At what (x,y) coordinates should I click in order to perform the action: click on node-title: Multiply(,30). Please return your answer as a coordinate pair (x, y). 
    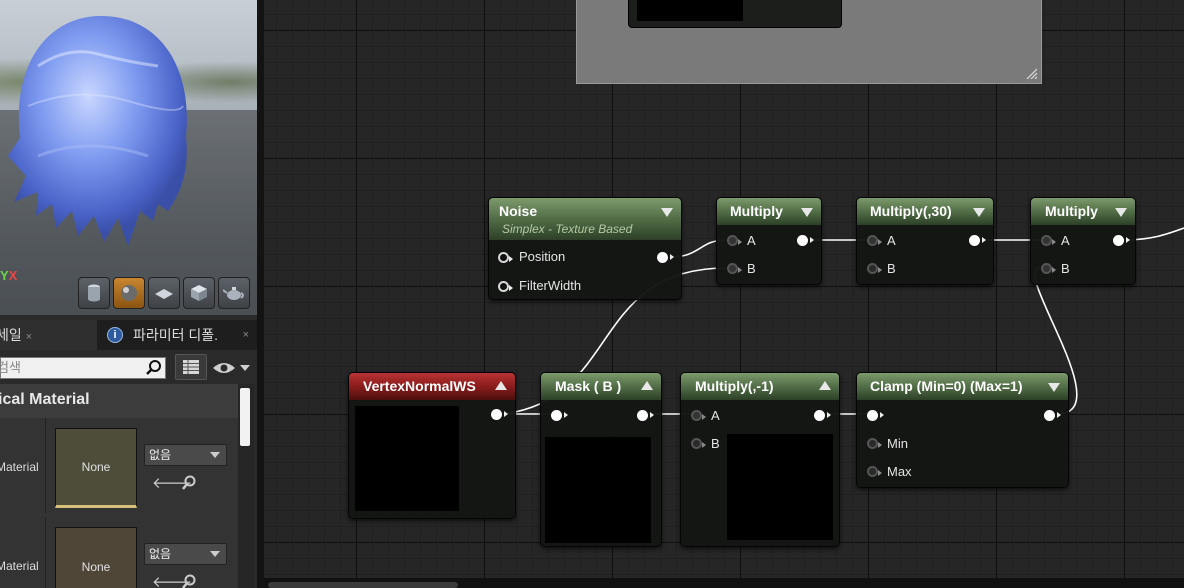
    Looking at the image, I should click on (911, 211).